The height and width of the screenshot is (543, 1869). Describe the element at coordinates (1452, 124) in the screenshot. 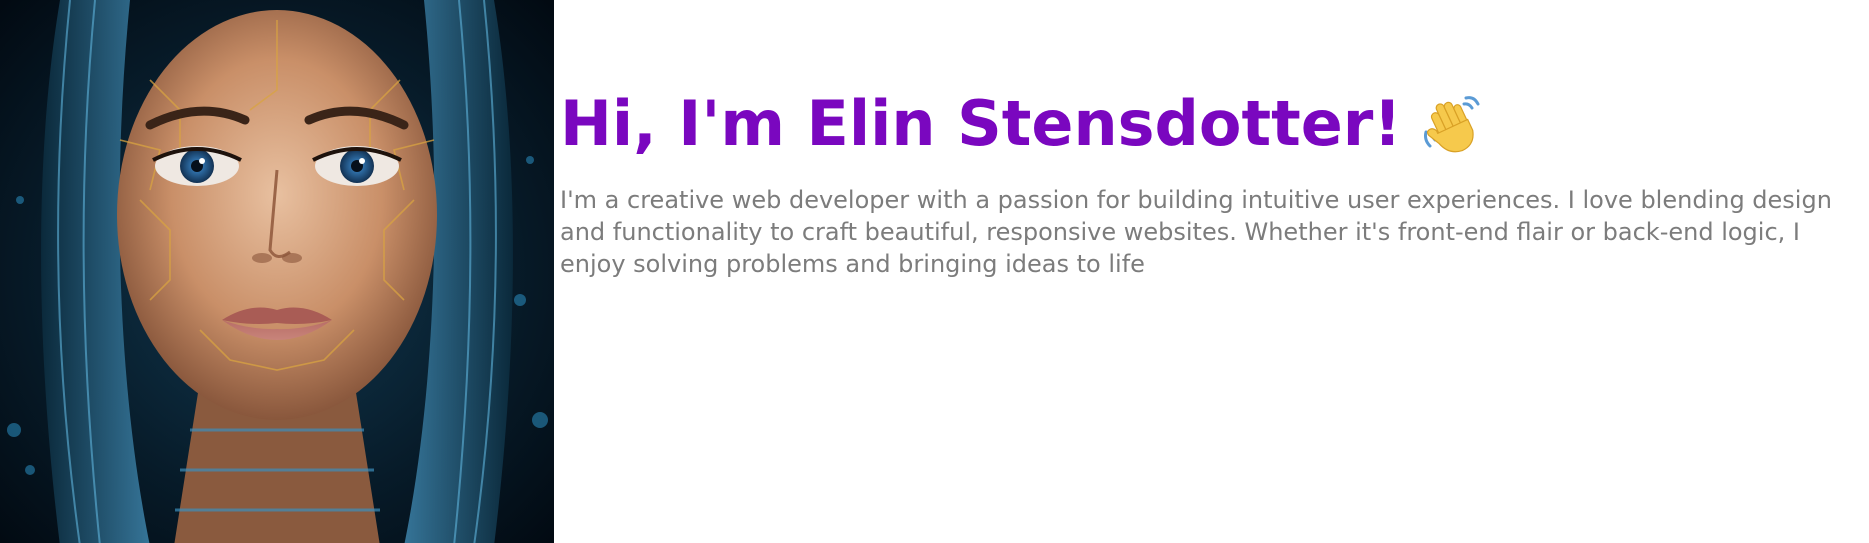

I see `waving-hand-icon` at that location.